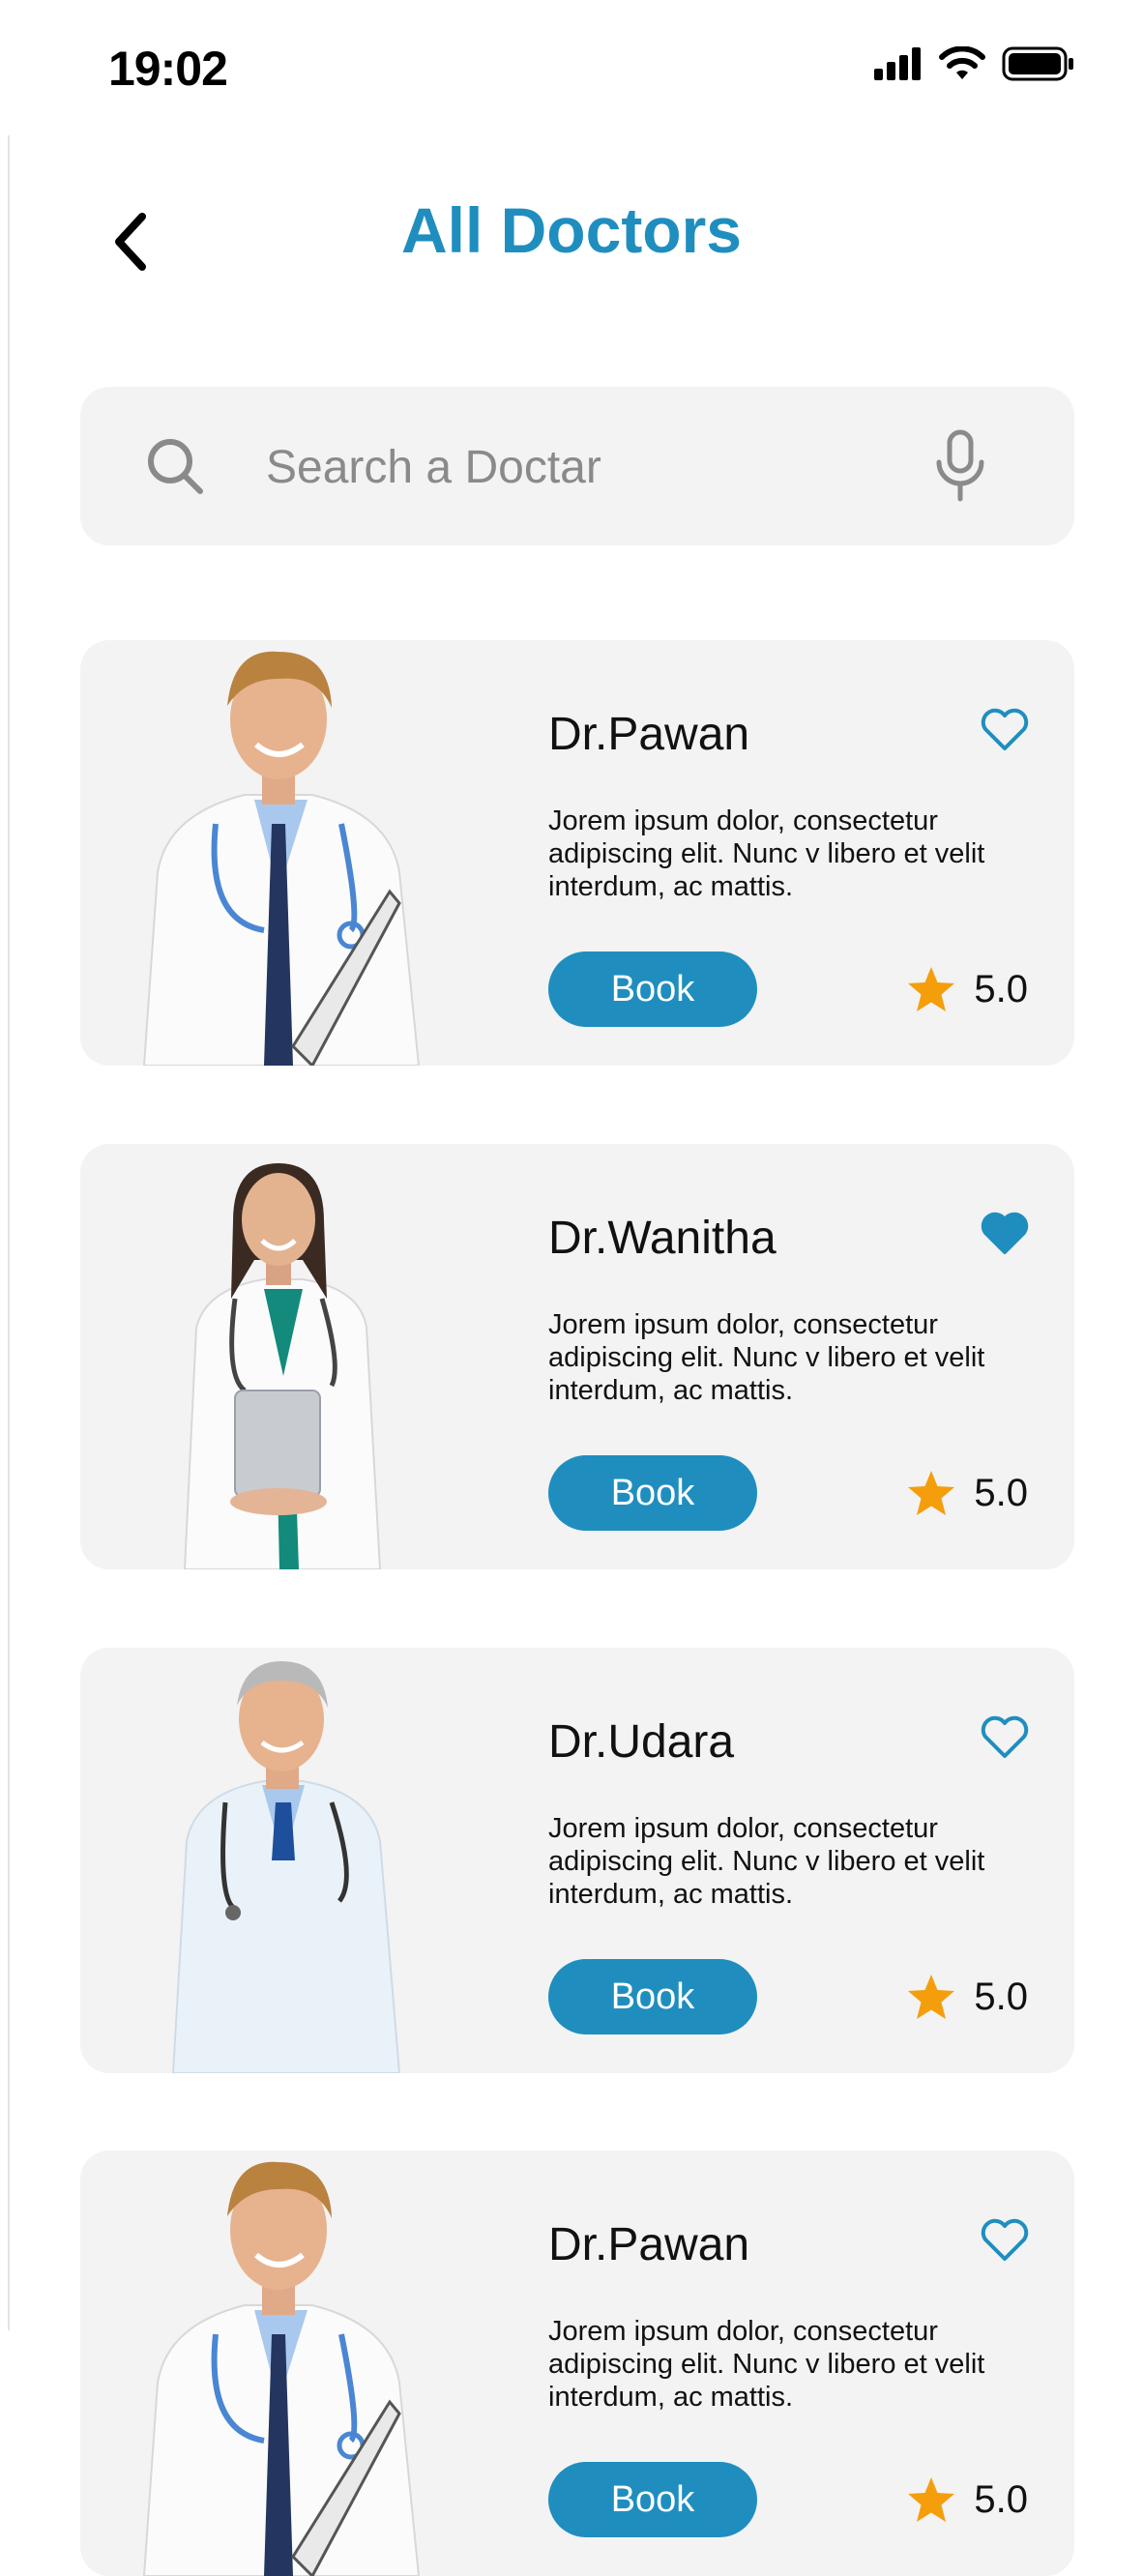 The width and height of the screenshot is (1143, 2576). I want to click on doctor-photo-senior-male, so click(286, 1867).